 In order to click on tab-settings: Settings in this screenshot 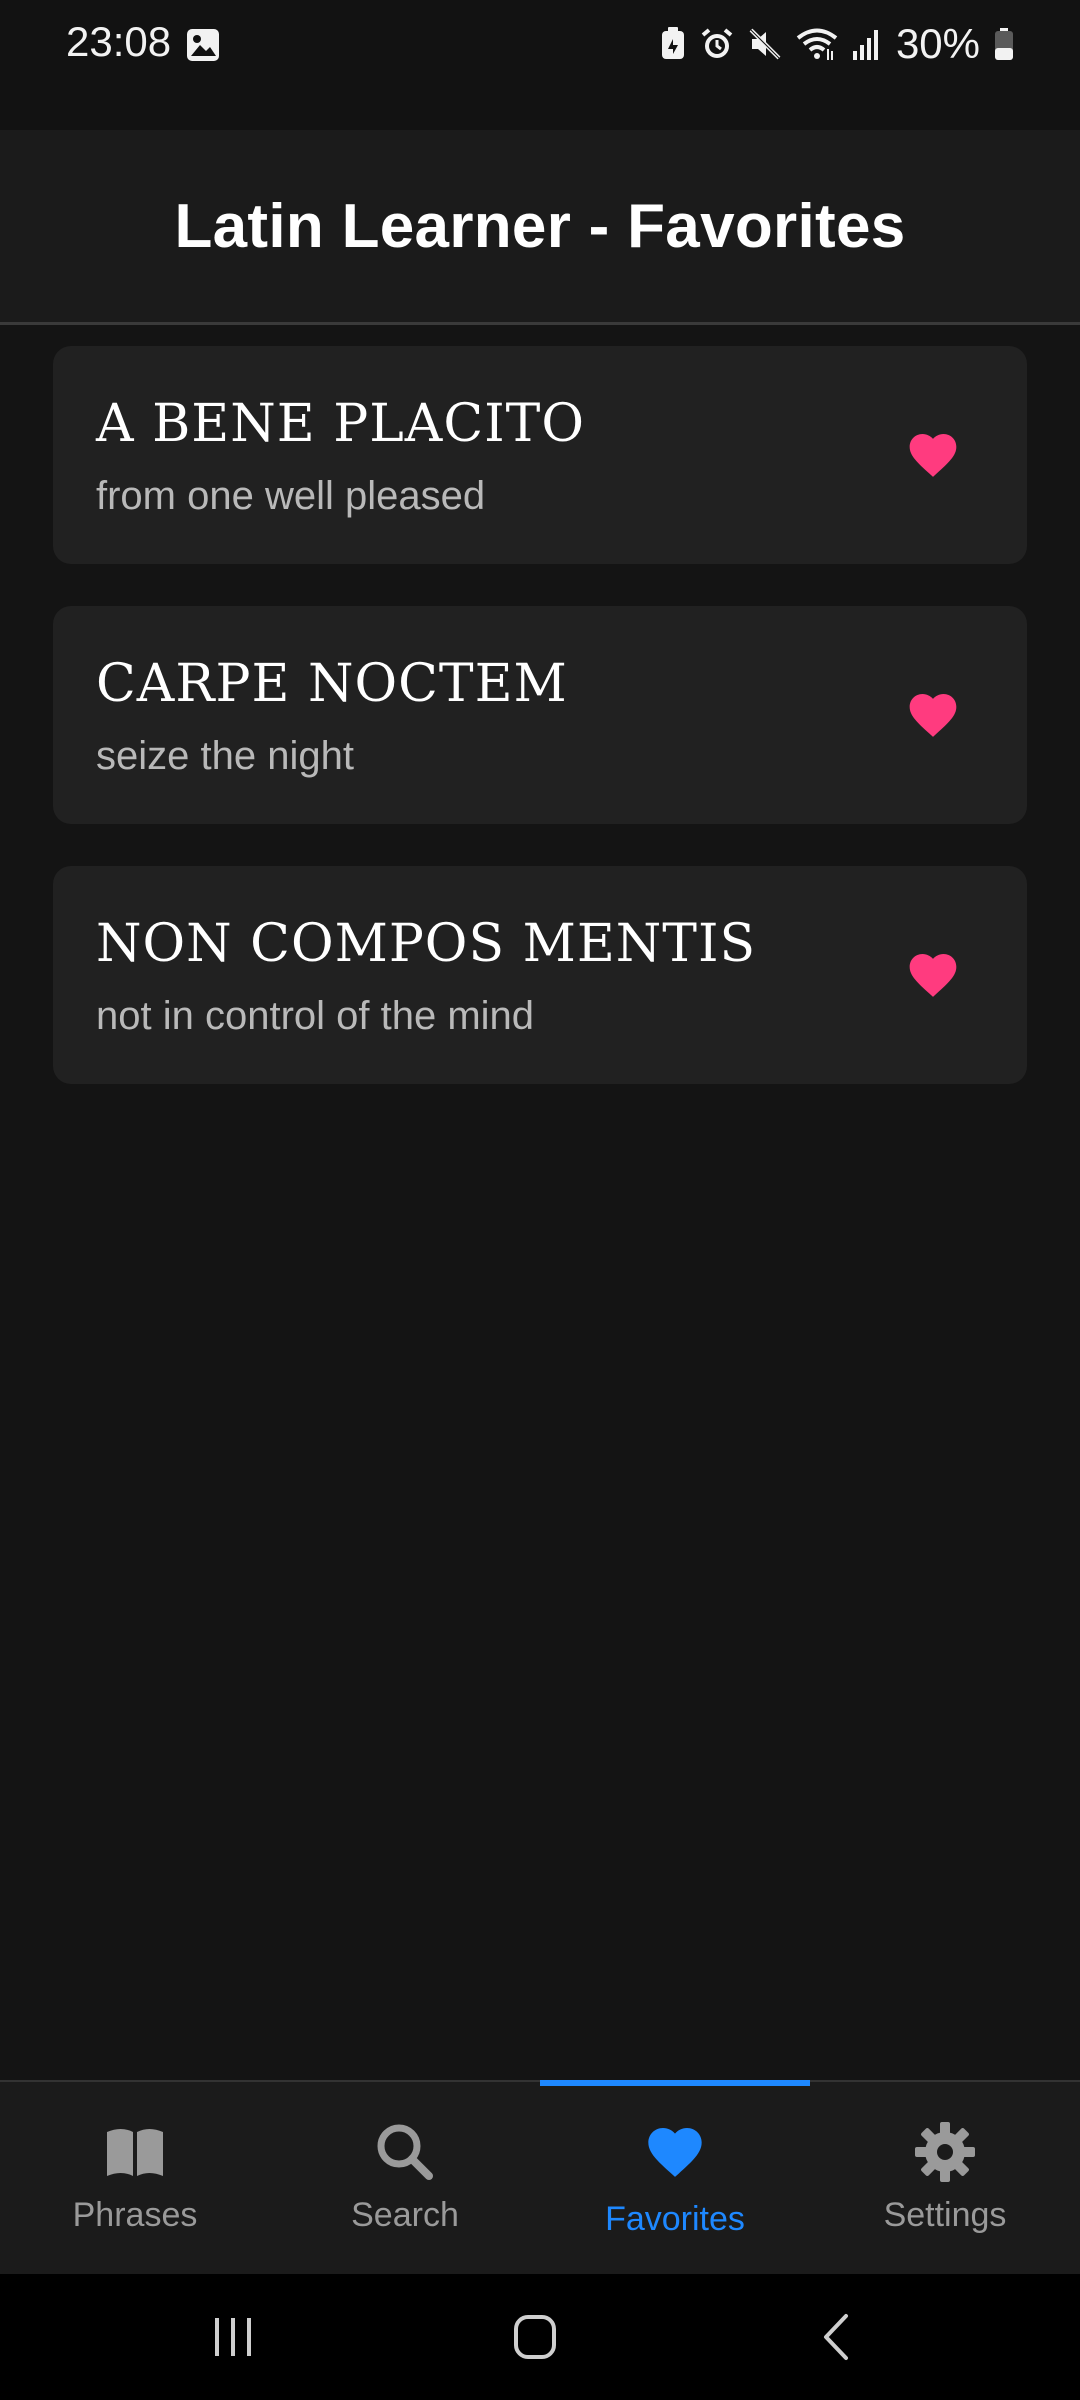, I will do `click(945, 2179)`.